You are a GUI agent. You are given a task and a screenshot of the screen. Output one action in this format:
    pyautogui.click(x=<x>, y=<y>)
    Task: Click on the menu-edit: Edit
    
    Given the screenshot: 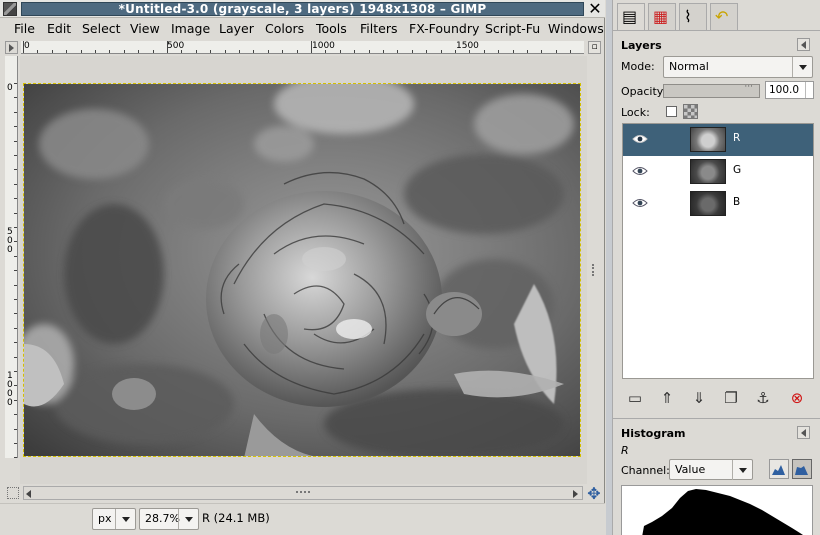 What is the action you would take?
    pyautogui.click(x=59, y=28)
    